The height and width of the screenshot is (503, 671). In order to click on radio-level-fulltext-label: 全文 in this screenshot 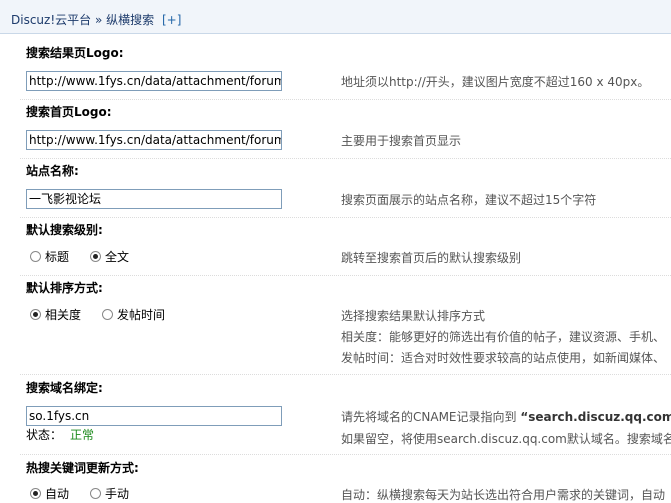, I will do `click(117, 257)`.